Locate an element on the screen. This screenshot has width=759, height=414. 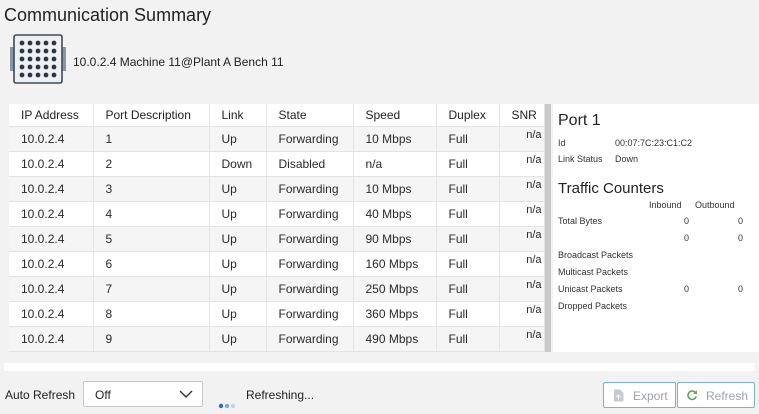
refresh-button-label: Refresh is located at coordinates (727, 396).